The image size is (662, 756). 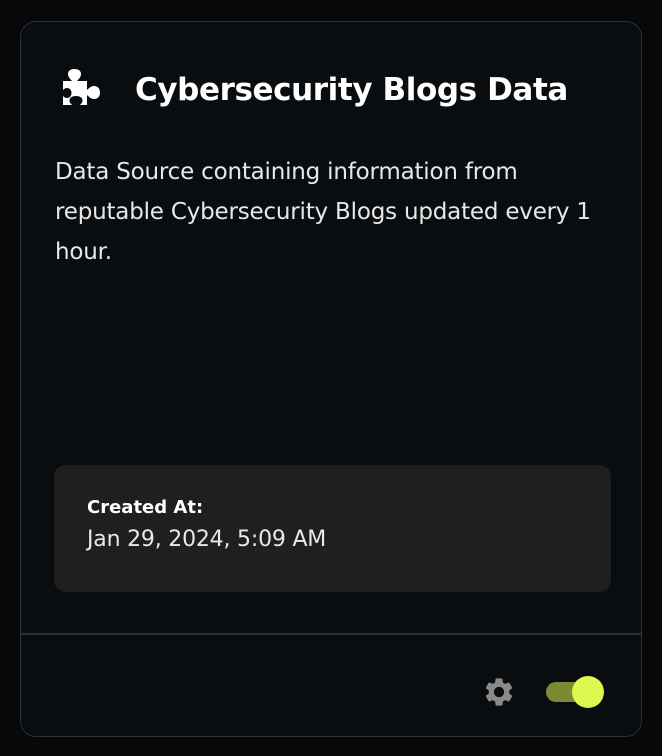 I want to click on created-at-value: Jan 29, 2024, 5:09 AM, so click(x=207, y=539).